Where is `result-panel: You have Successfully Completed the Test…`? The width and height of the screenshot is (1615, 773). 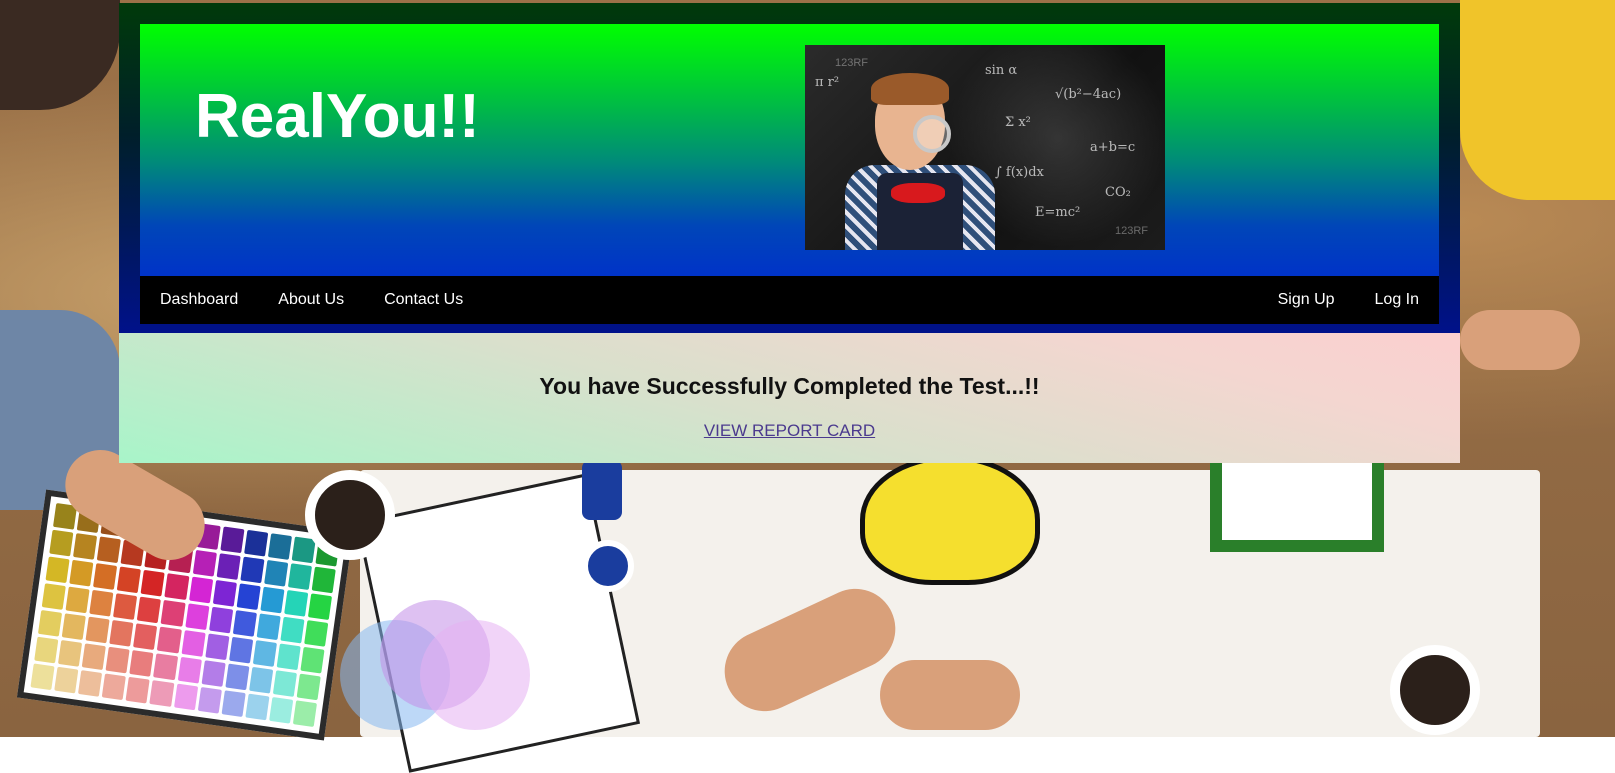 result-panel: You have Successfully Completed the Test… is located at coordinates (789, 398).